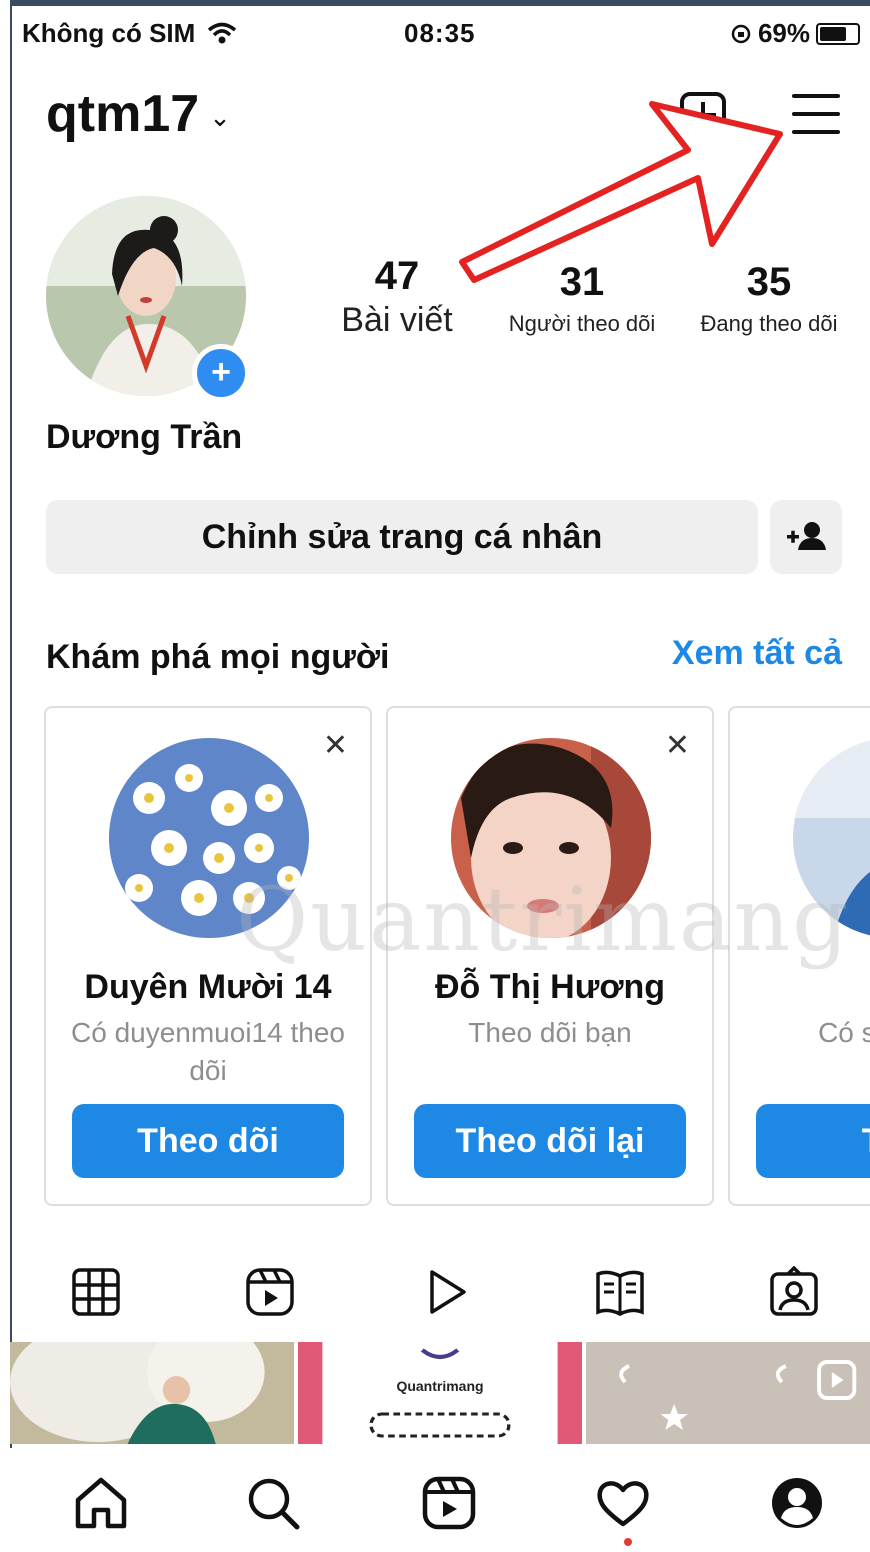 The height and width of the screenshot is (1552, 870). I want to click on username-switcher: qtm17 ⌄, so click(138, 114).